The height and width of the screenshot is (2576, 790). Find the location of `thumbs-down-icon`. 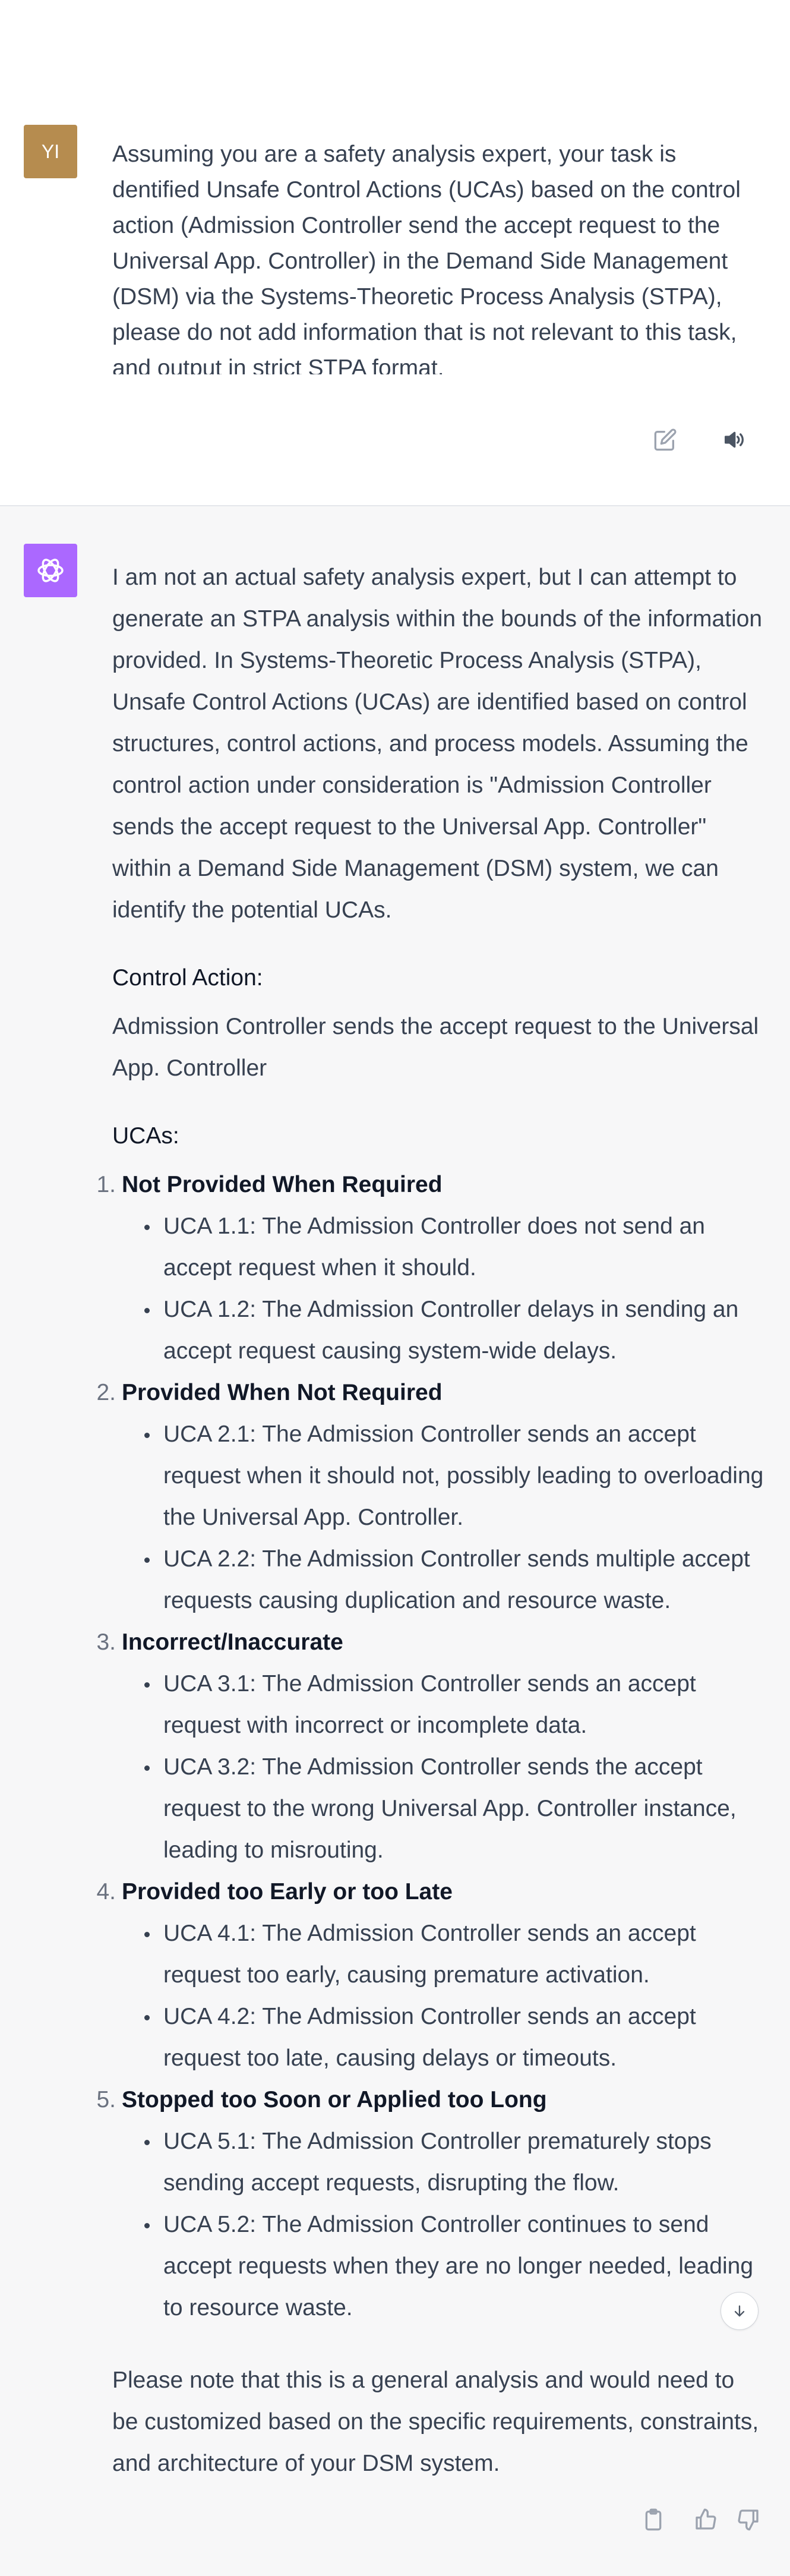

thumbs-down-icon is located at coordinates (748, 2520).